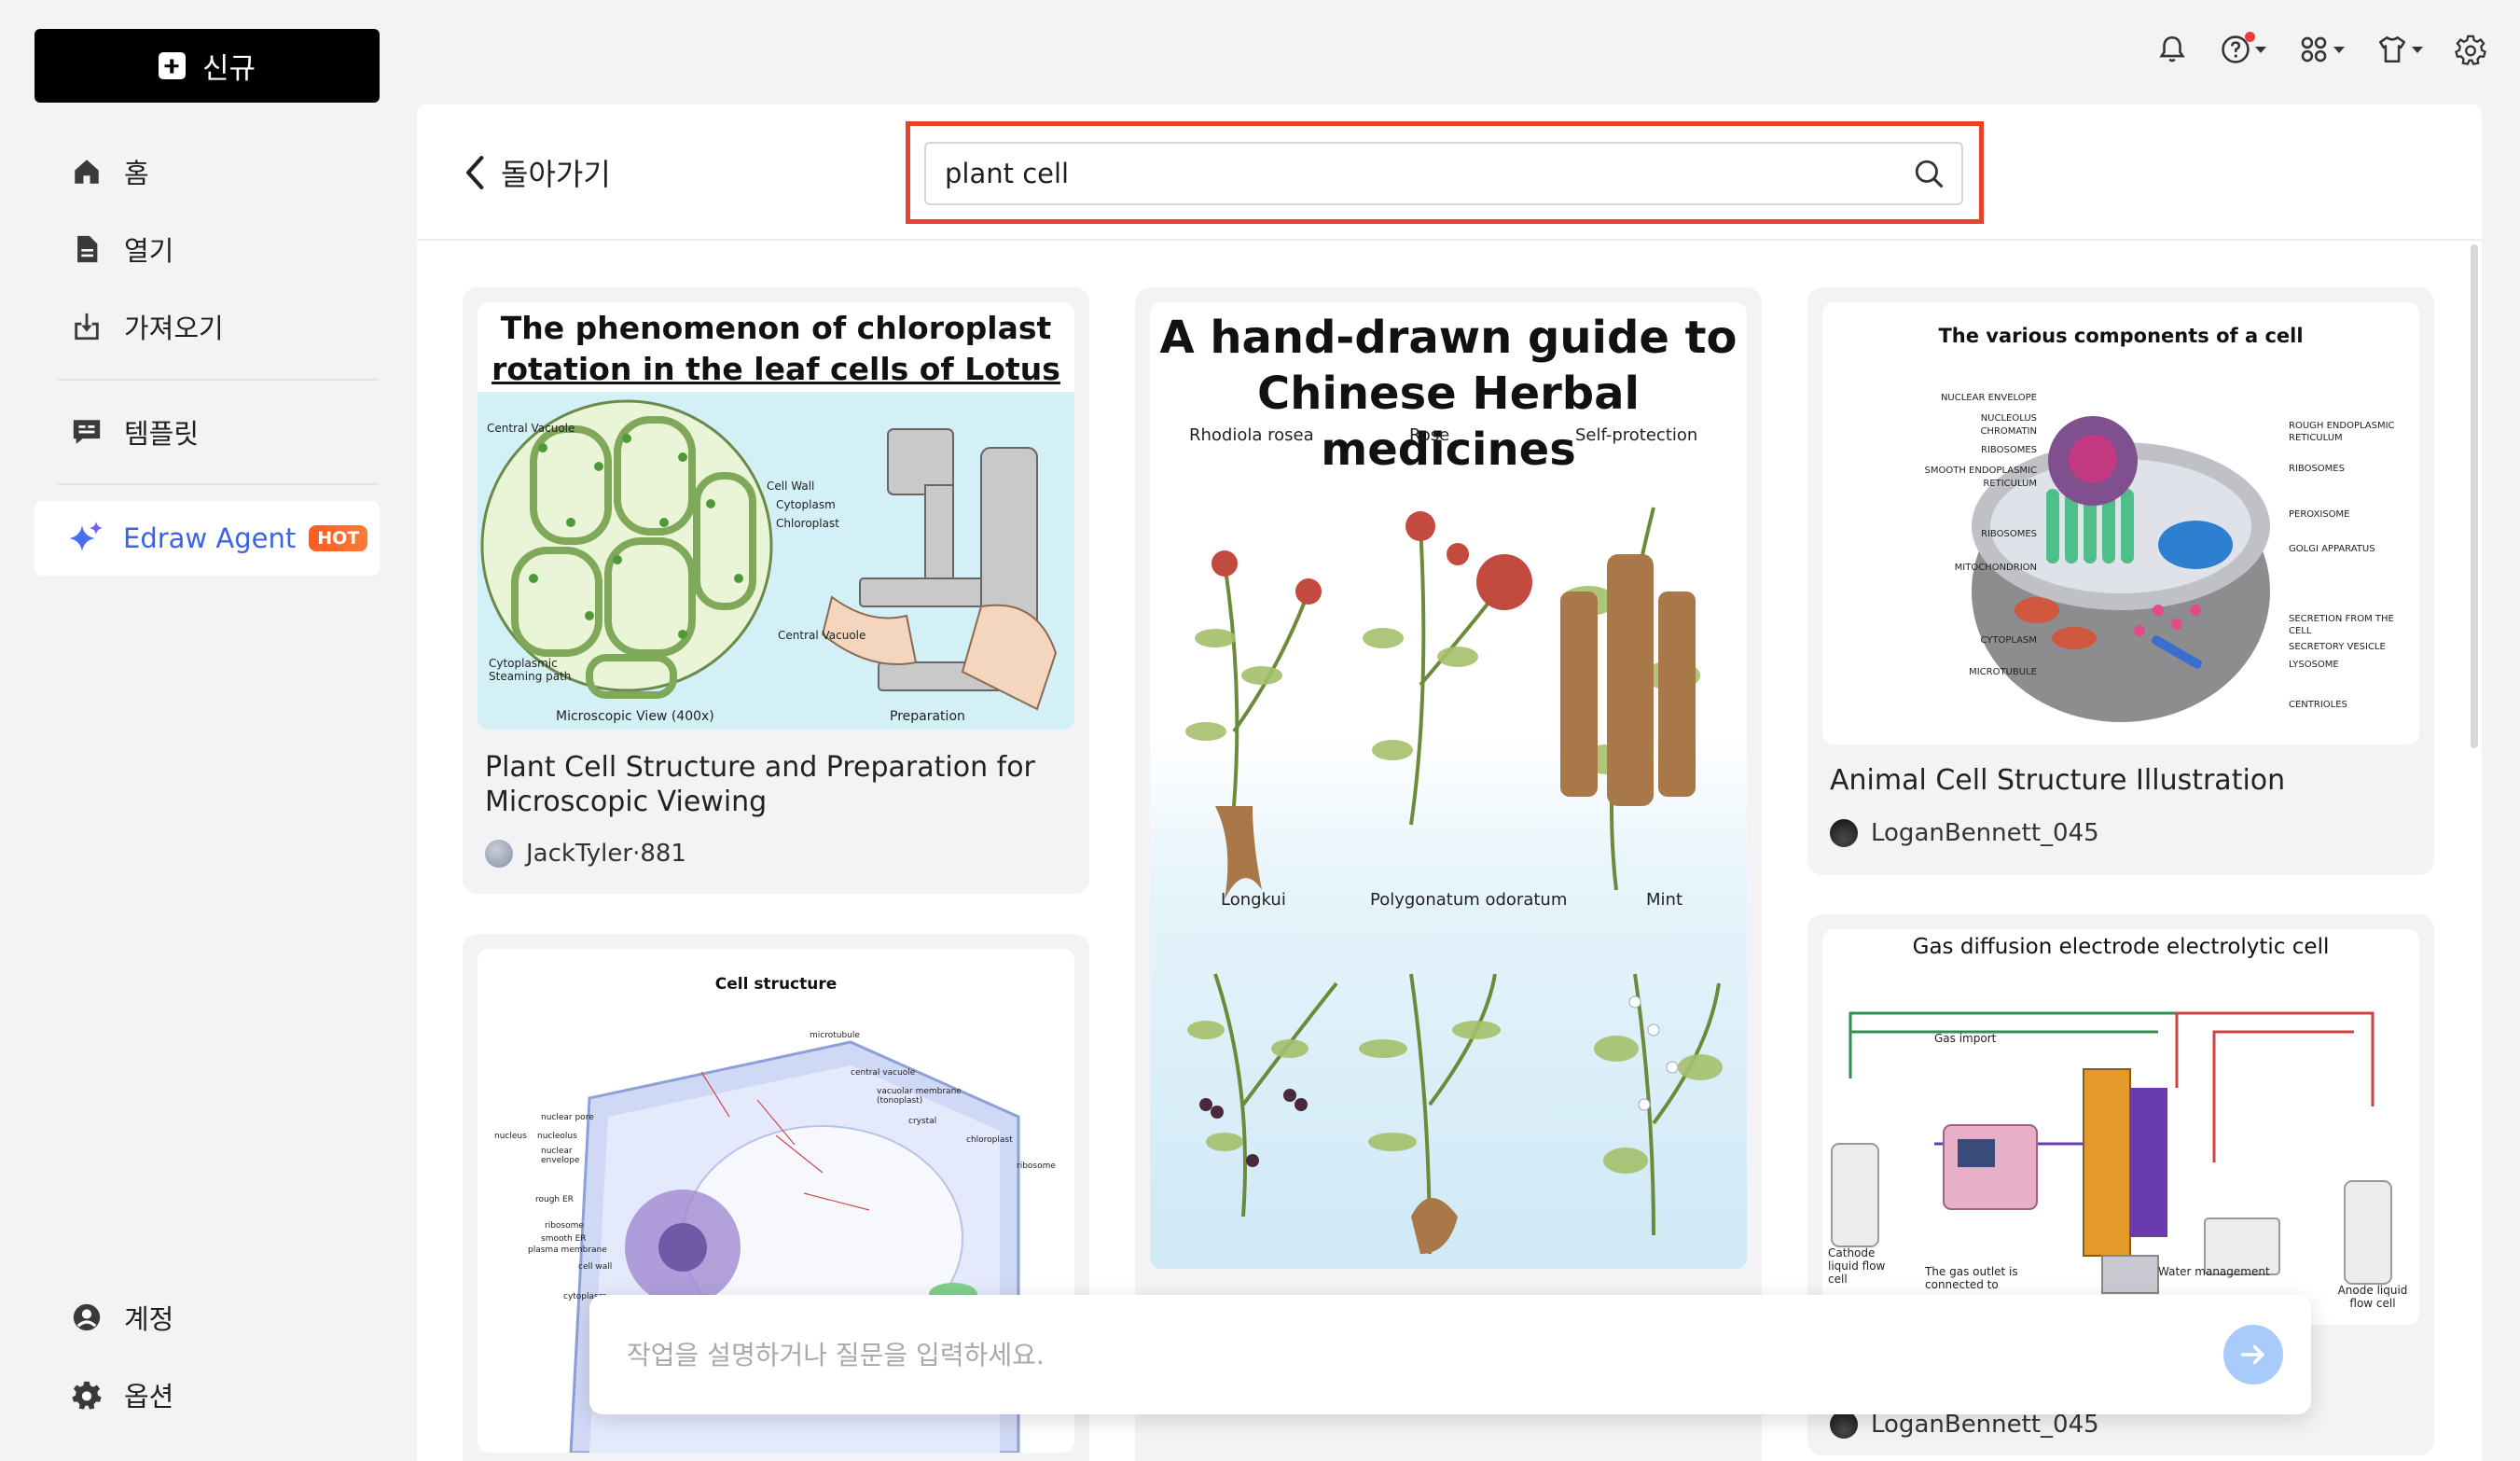  I want to click on notifications-button, so click(2172, 49).